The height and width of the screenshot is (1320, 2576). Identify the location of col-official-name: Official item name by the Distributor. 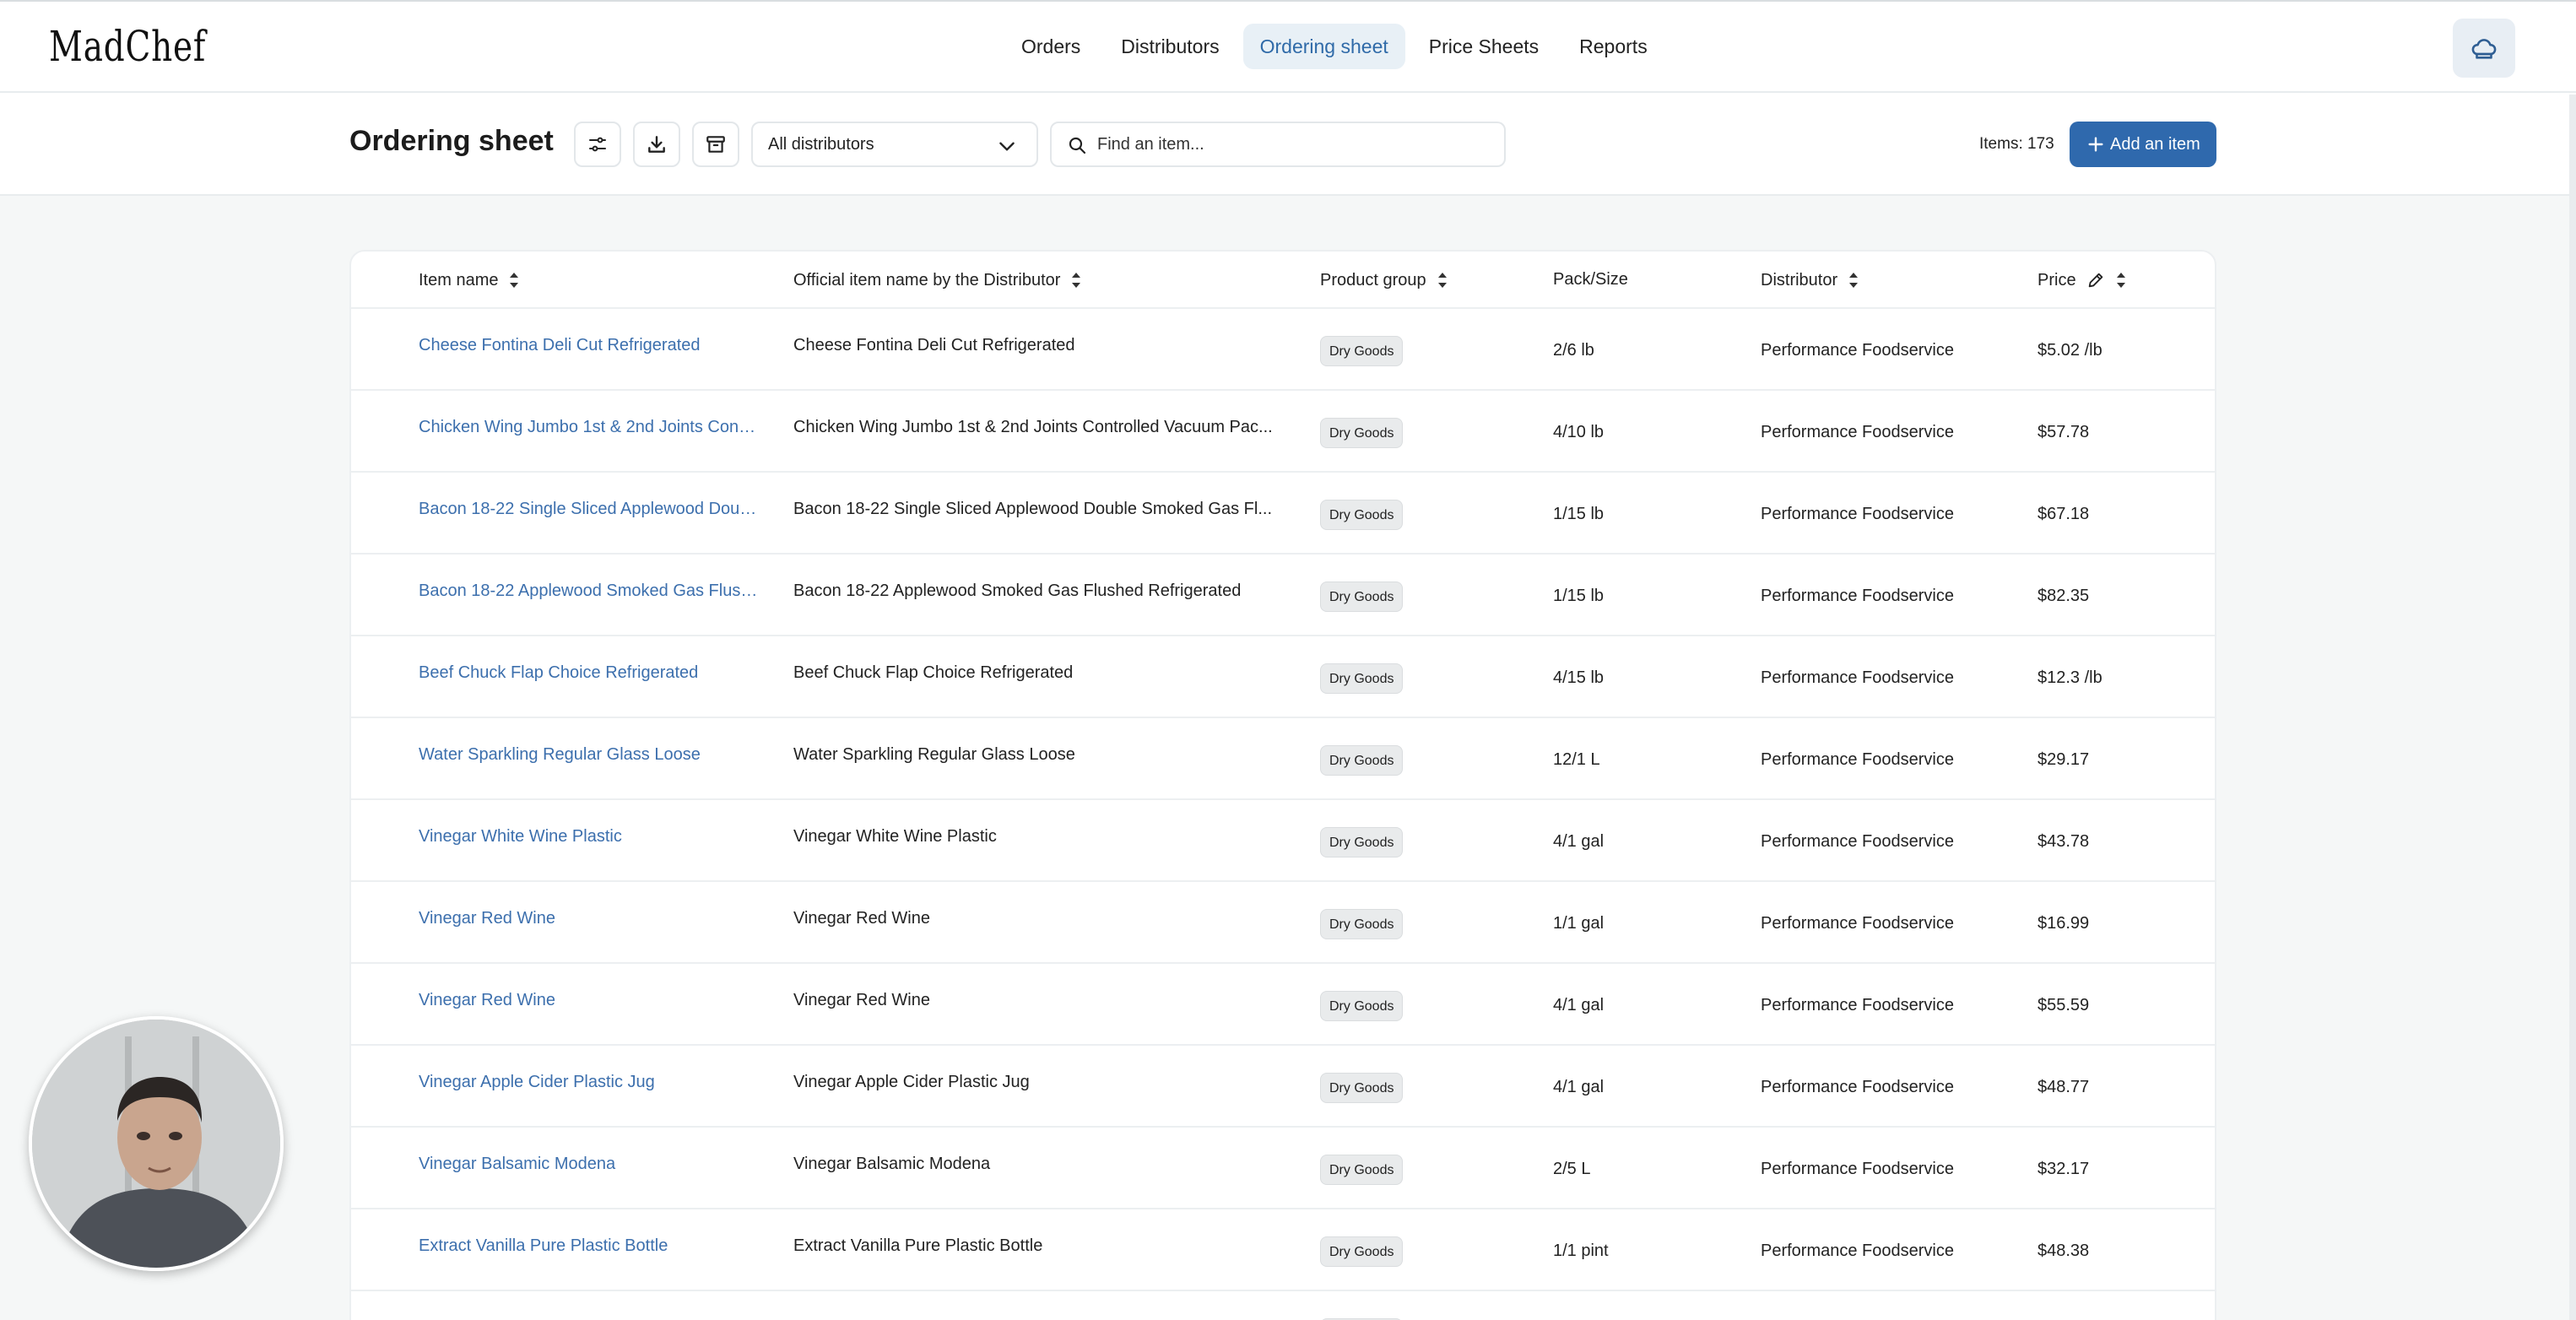
(937, 280).